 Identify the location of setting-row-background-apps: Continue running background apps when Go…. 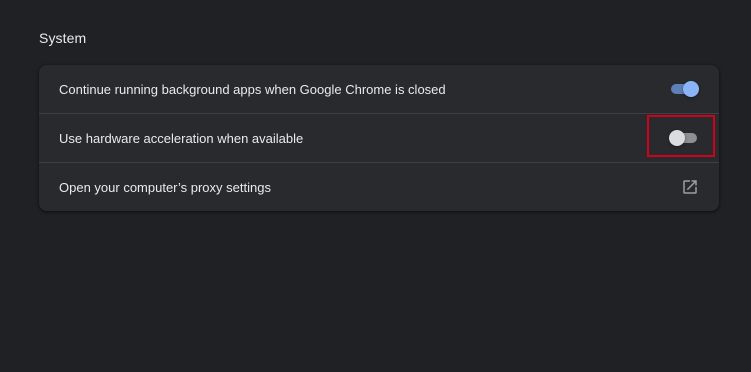
(379, 89).